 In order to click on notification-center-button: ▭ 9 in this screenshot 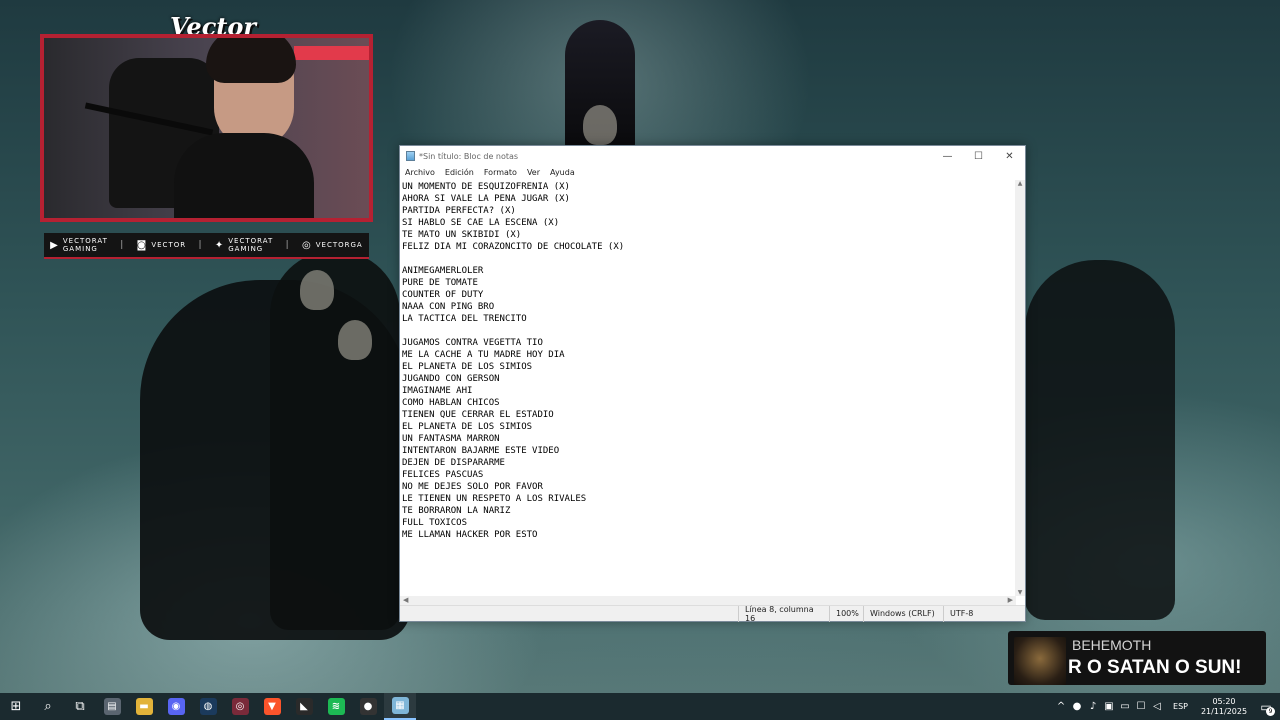, I will do `click(1266, 708)`.